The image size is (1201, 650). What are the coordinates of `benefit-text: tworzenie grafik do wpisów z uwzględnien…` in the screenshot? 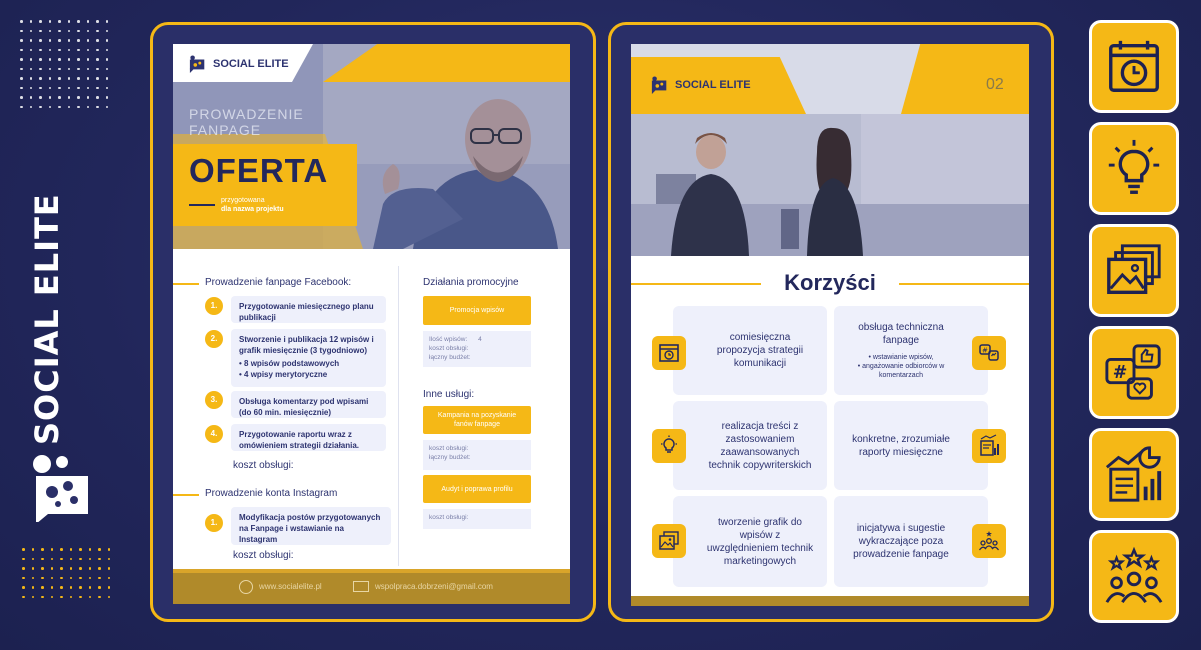 It's located at (760, 541).